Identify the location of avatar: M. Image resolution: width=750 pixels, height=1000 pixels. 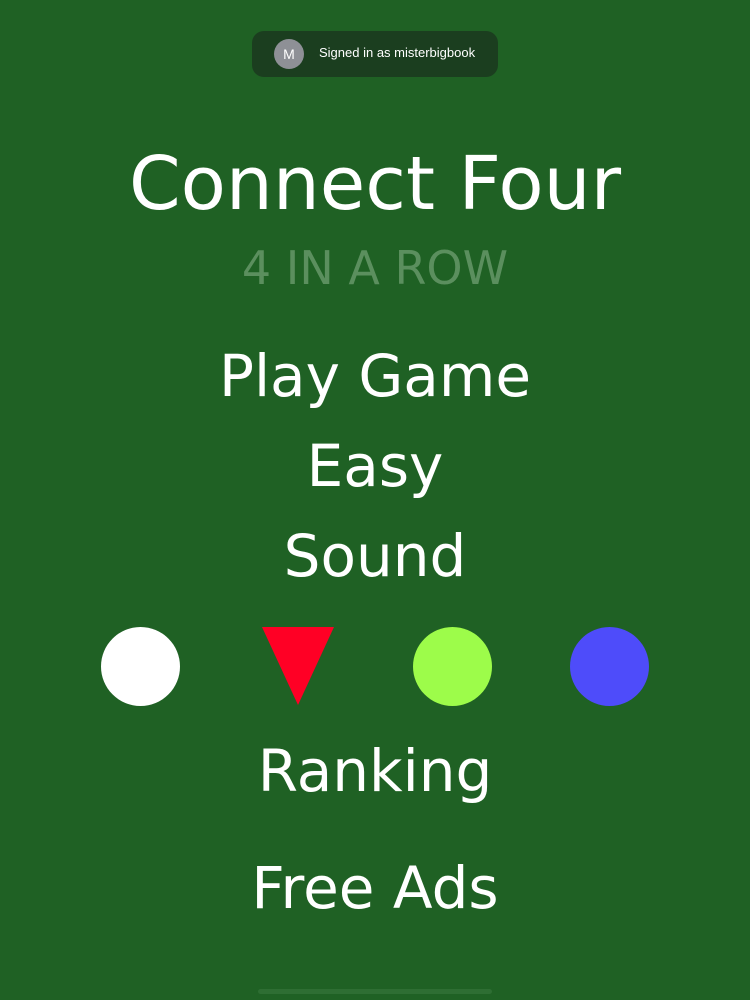
(289, 54).